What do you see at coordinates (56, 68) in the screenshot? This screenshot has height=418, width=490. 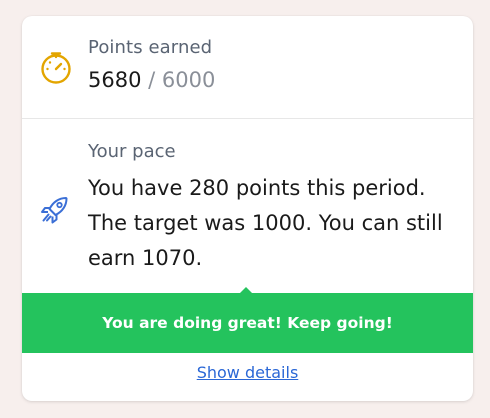 I see `speedometer-icon` at bounding box center [56, 68].